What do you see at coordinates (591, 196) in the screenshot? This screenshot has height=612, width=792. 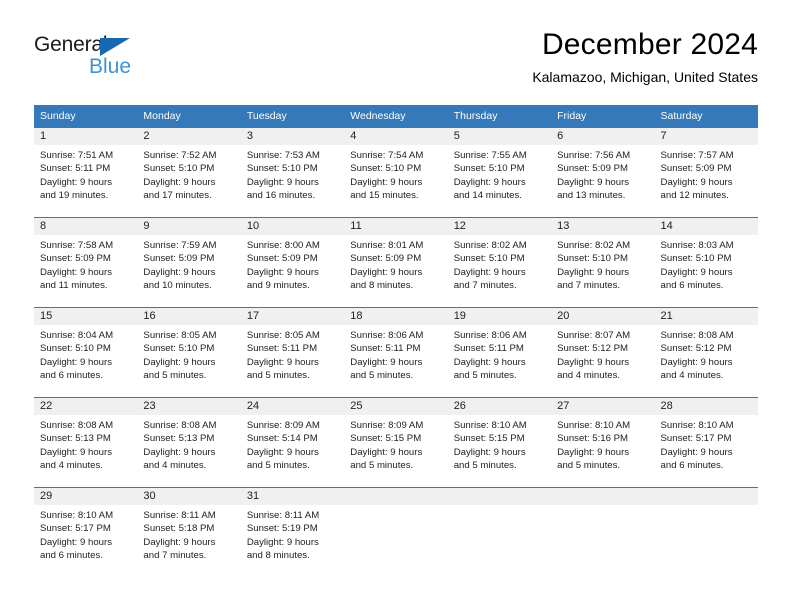 I see `daylight-text-line2: and 13 minutes.` at bounding box center [591, 196].